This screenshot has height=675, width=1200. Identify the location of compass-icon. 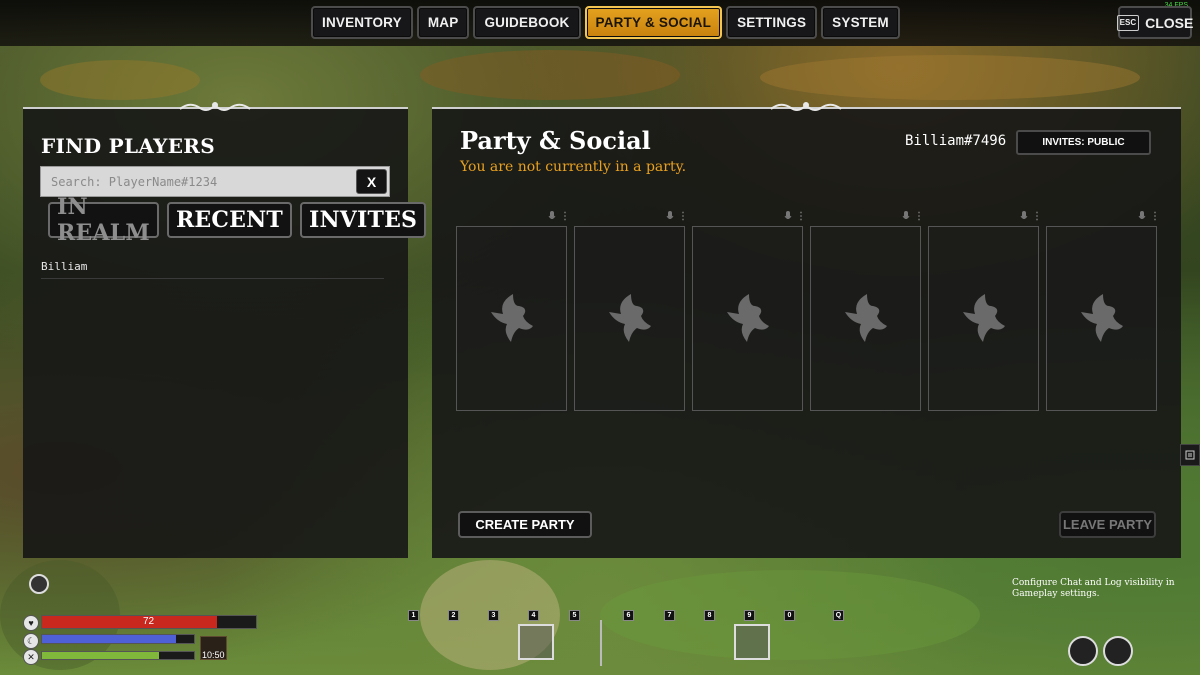
(39, 584).